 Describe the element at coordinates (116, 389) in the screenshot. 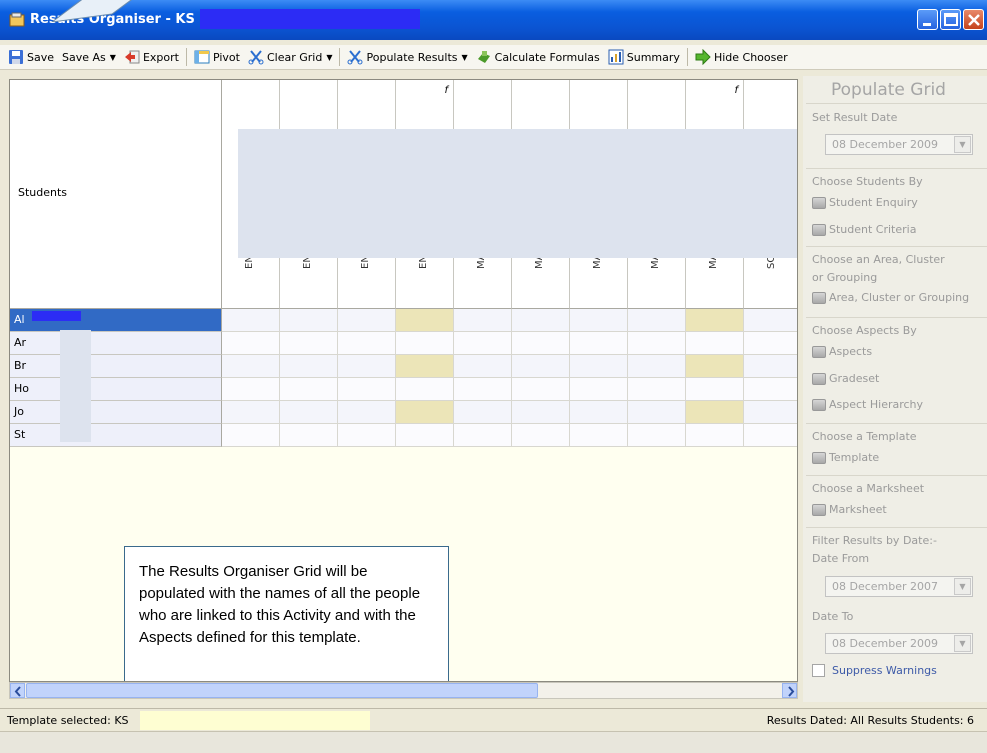

I see `student-name-cell: Ho` at that location.